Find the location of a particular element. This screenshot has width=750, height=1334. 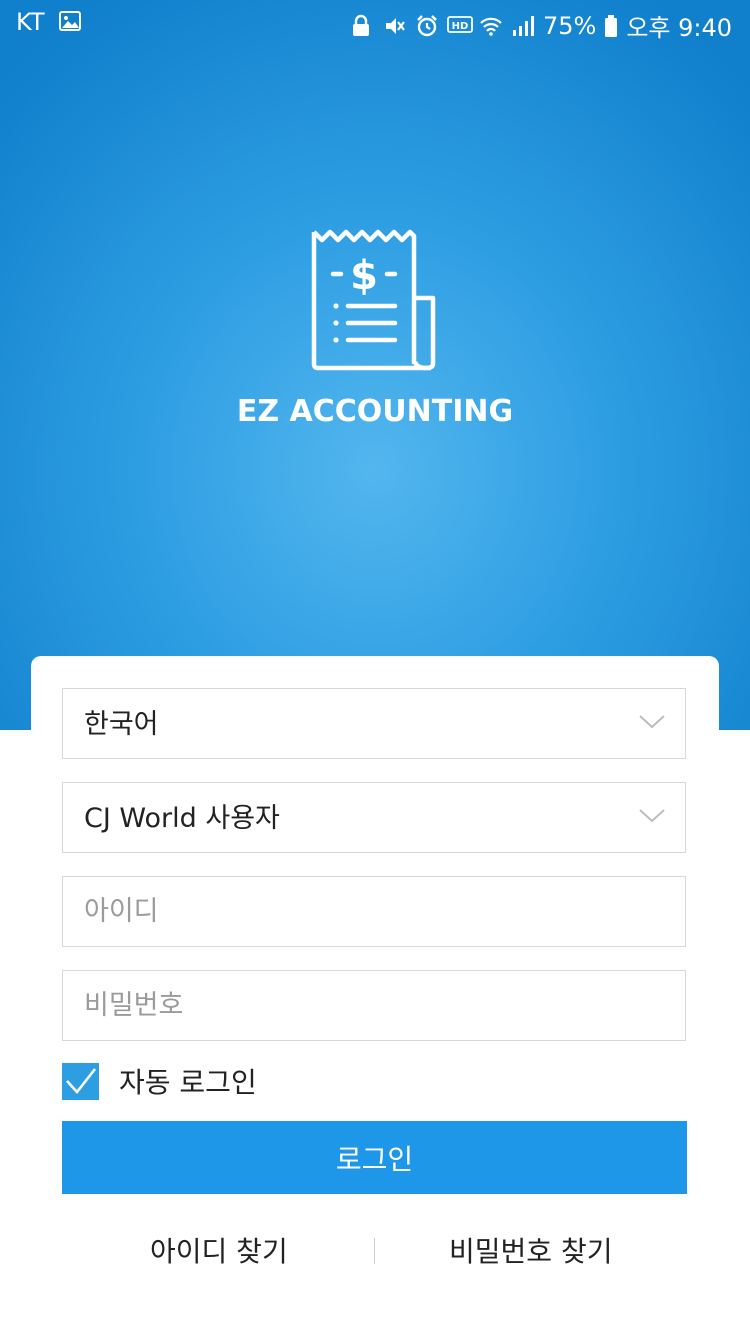

svg-text: HD is located at coordinates (460, 26).